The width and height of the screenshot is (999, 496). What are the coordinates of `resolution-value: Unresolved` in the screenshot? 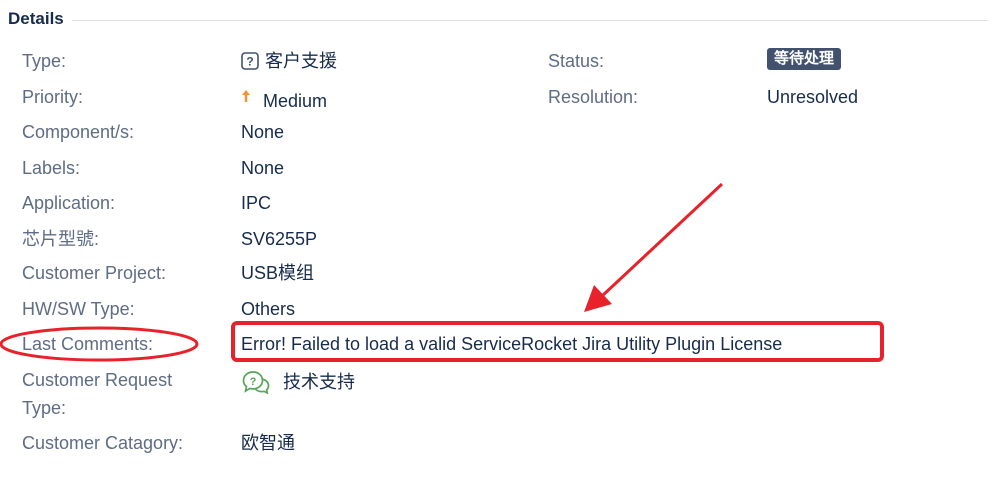 It's located at (813, 97).